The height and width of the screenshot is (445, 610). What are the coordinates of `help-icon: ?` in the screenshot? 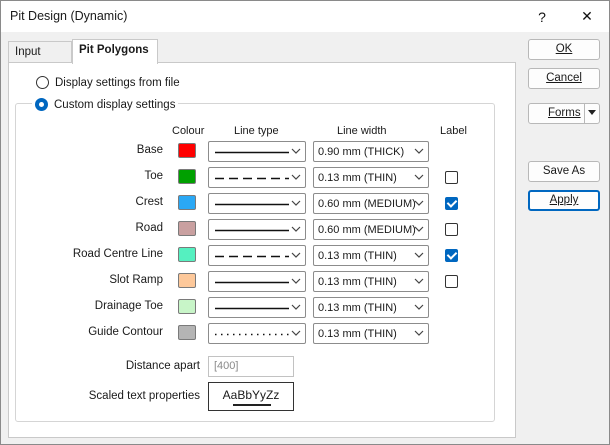 It's located at (542, 16).